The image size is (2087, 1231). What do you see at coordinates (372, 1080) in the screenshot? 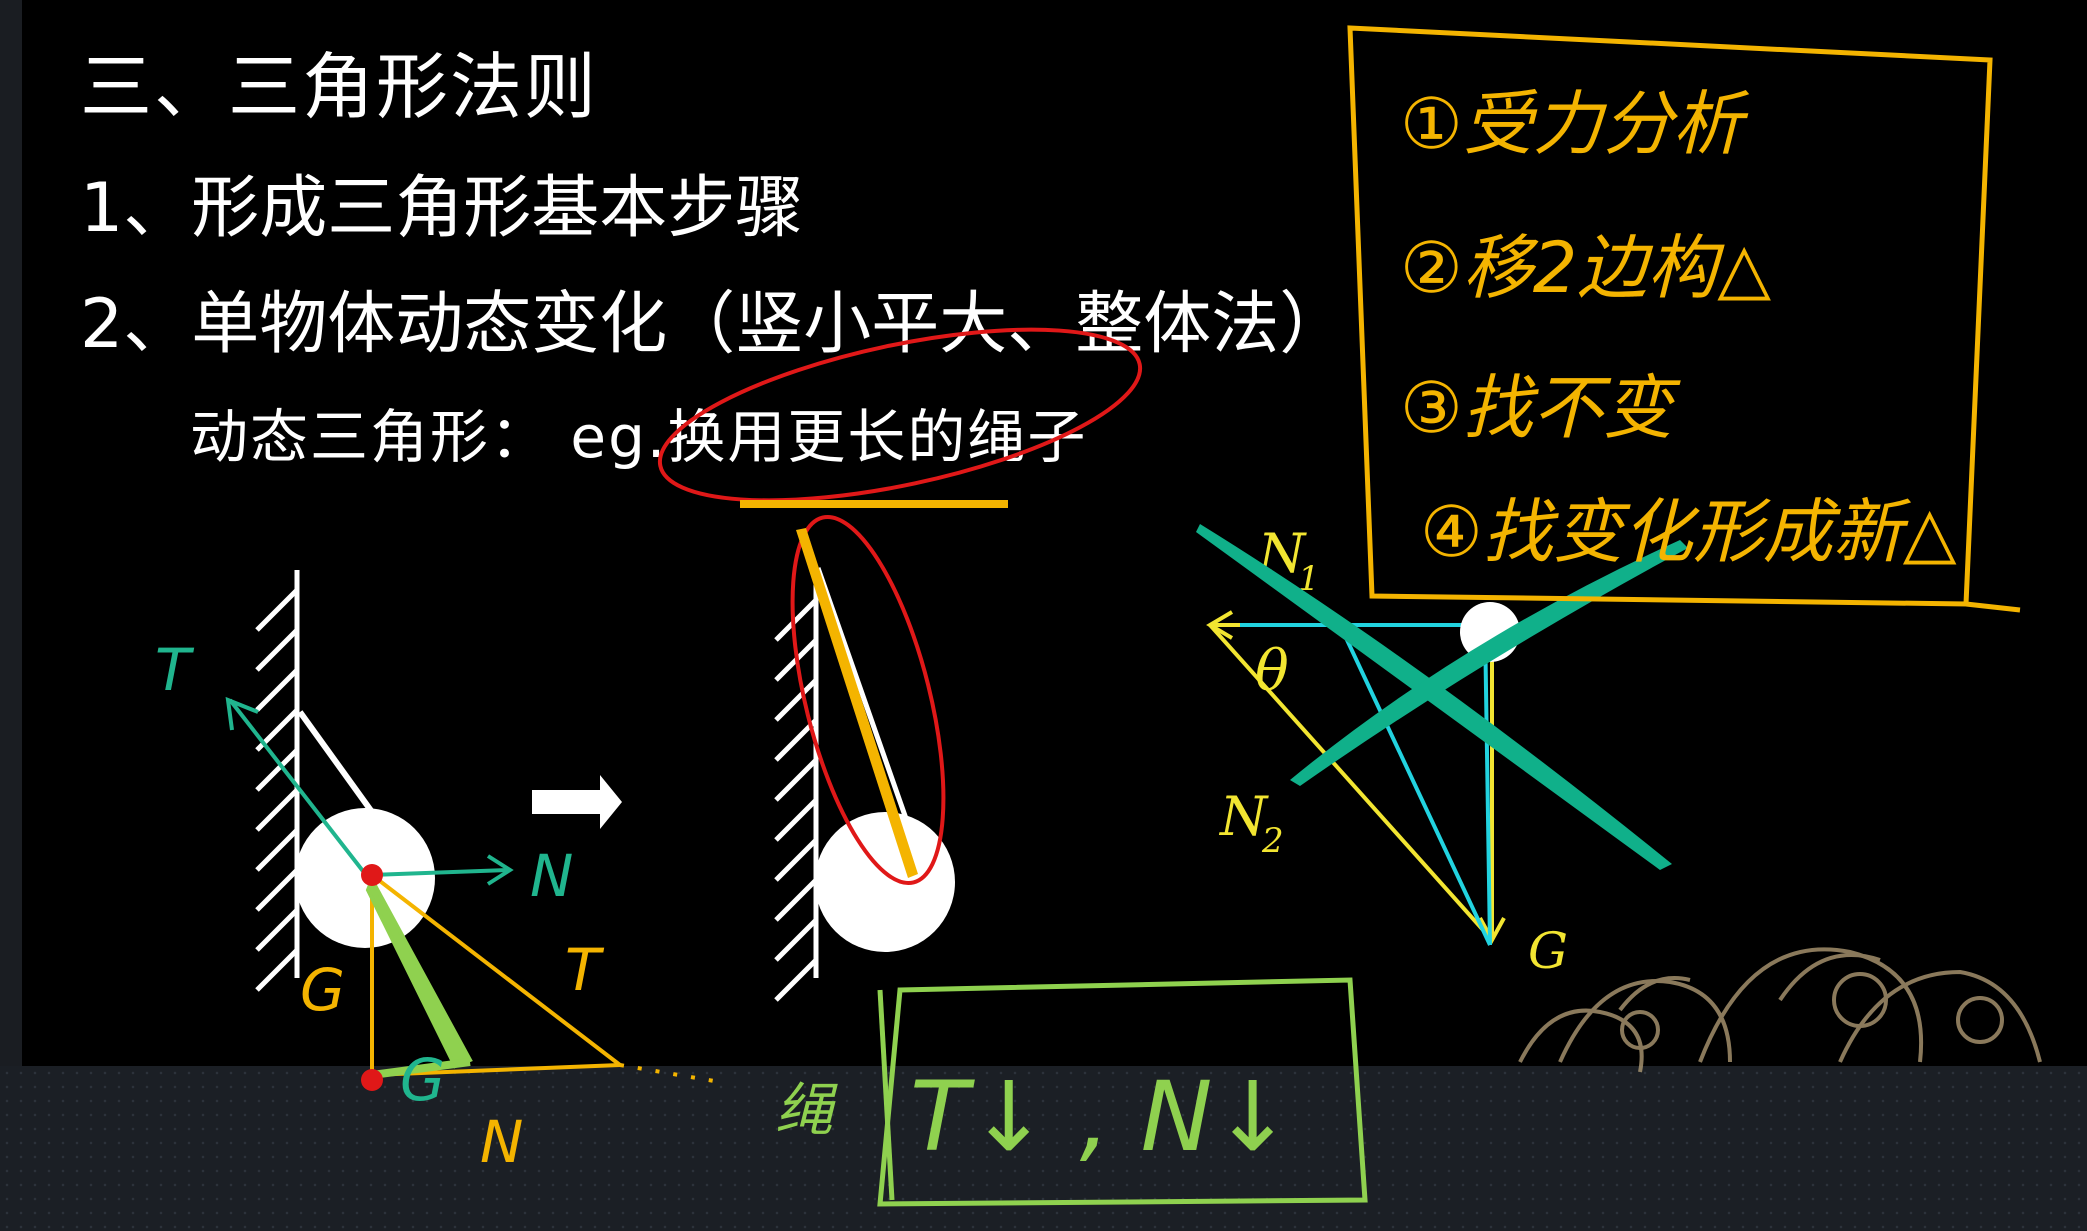
I see `left-force-point-bottom` at bounding box center [372, 1080].